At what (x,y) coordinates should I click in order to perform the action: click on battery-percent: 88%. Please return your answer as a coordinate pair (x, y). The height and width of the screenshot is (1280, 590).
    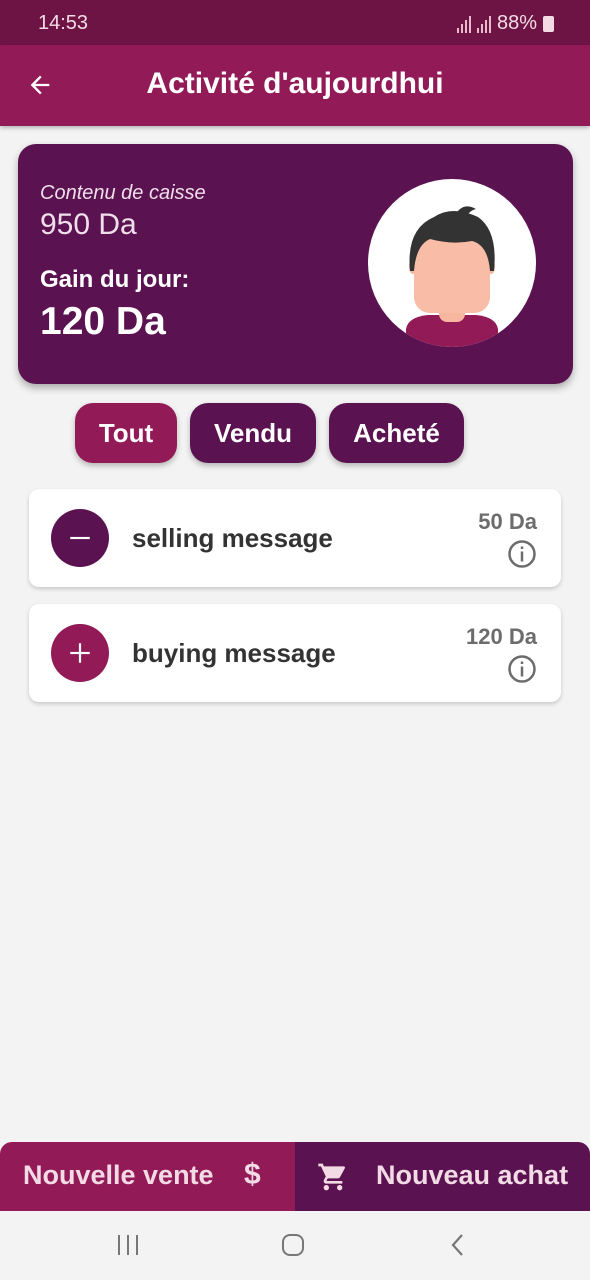
    Looking at the image, I should click on (516, 23).